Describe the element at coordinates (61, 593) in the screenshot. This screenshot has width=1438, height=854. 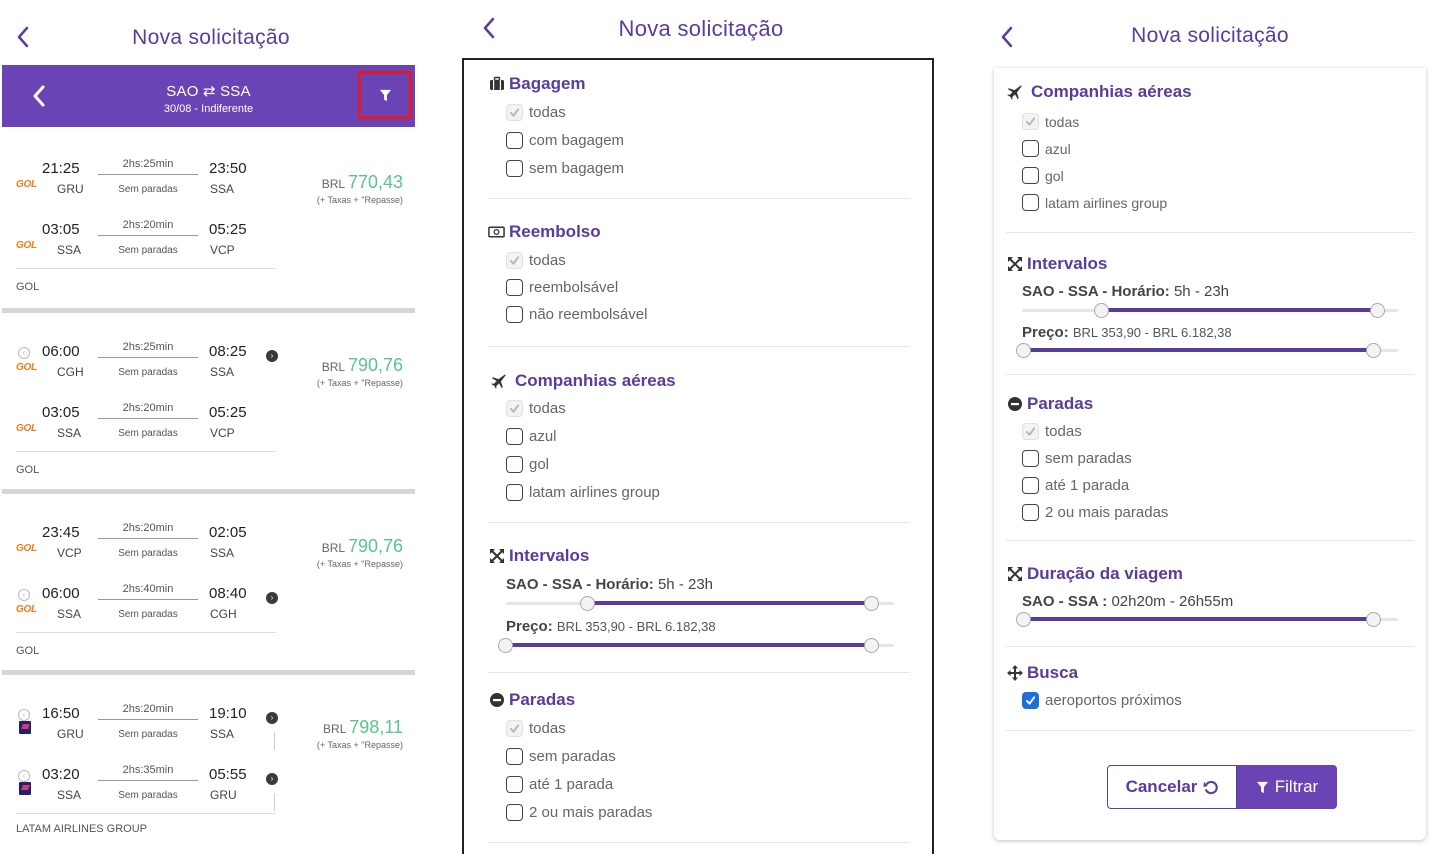
I see `departure-time: 06:00` at that location.